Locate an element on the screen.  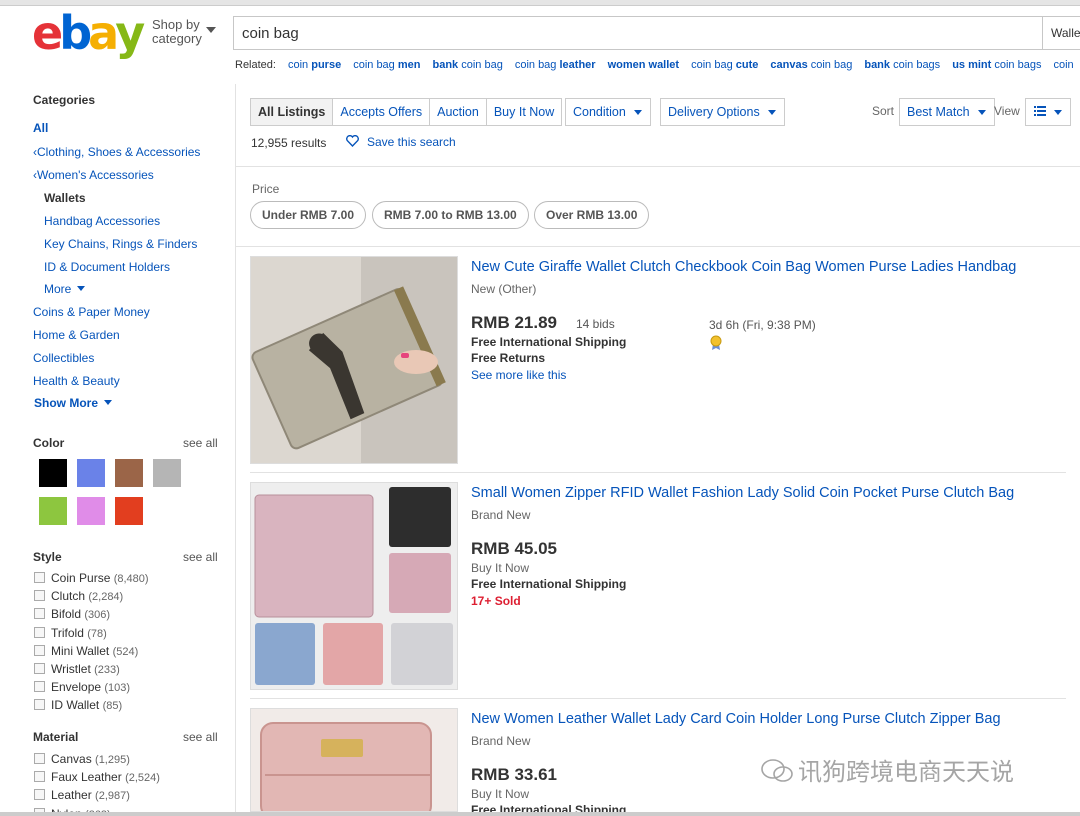
related-search-link: us mint coin bags is located at coordinates (996, 65).